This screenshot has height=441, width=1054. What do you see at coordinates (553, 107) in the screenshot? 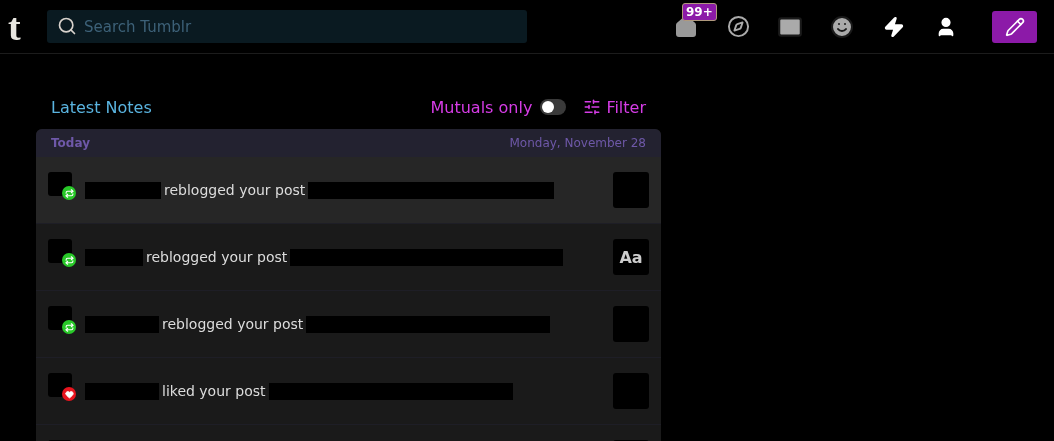
I see `mutuals-toggle` at bounding box center [553, 107].